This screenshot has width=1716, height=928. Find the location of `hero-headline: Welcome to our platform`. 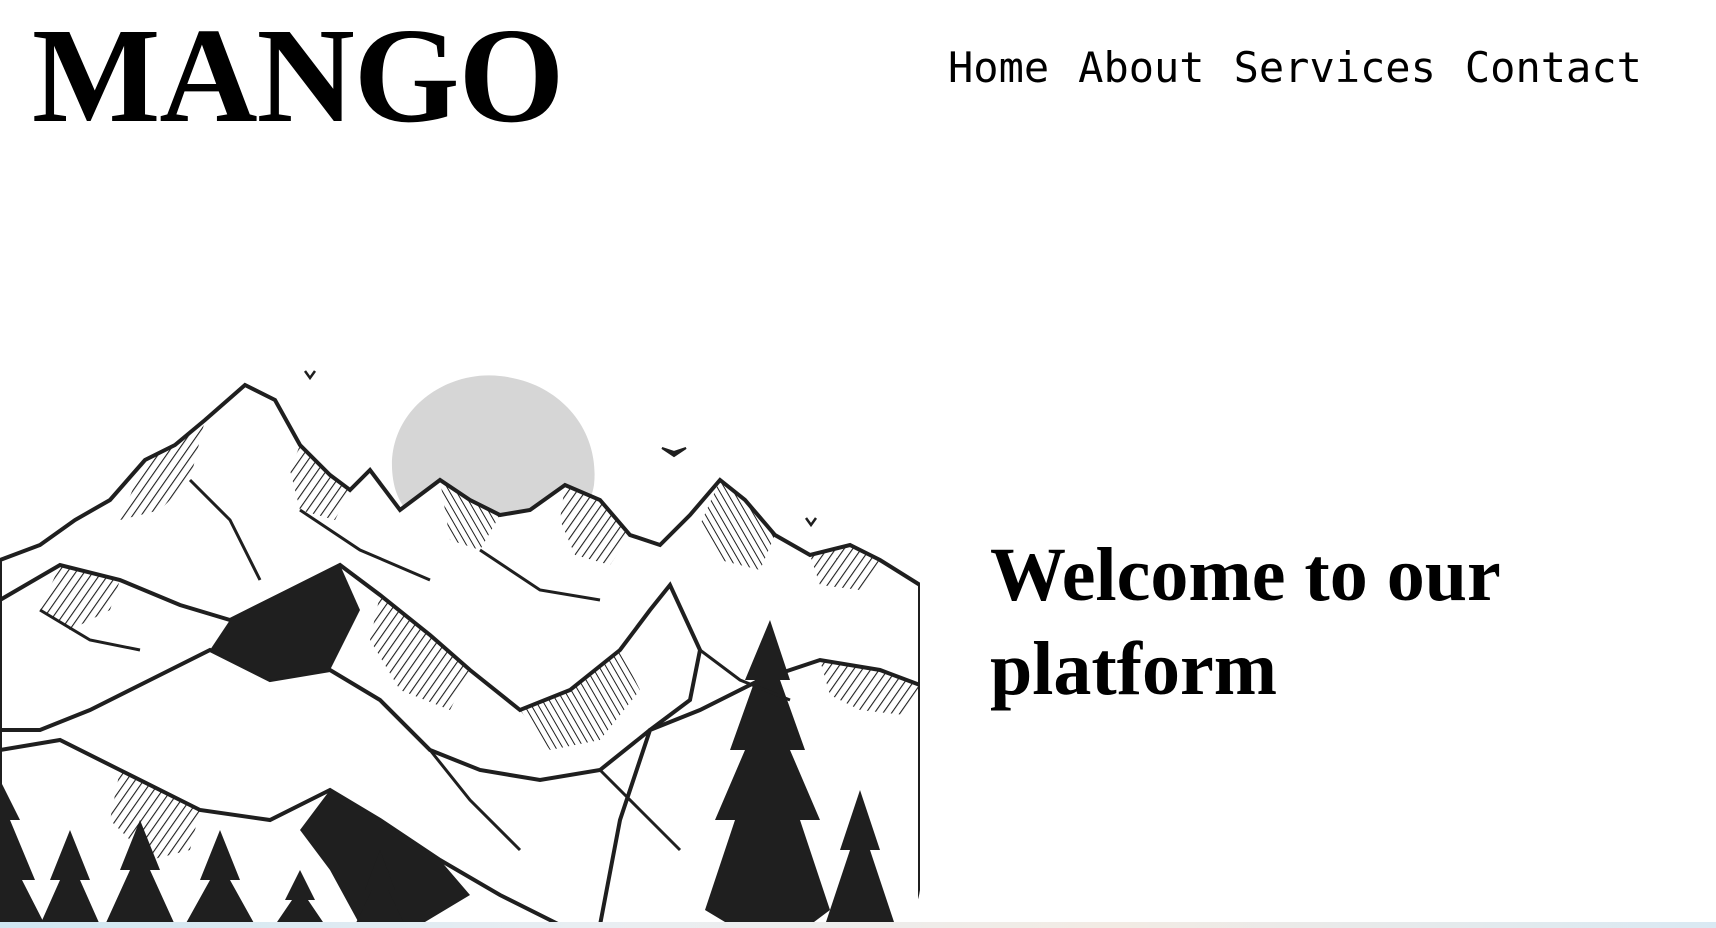

hero-headline: Welcome to our platform is located at coordinates (1245, 622).